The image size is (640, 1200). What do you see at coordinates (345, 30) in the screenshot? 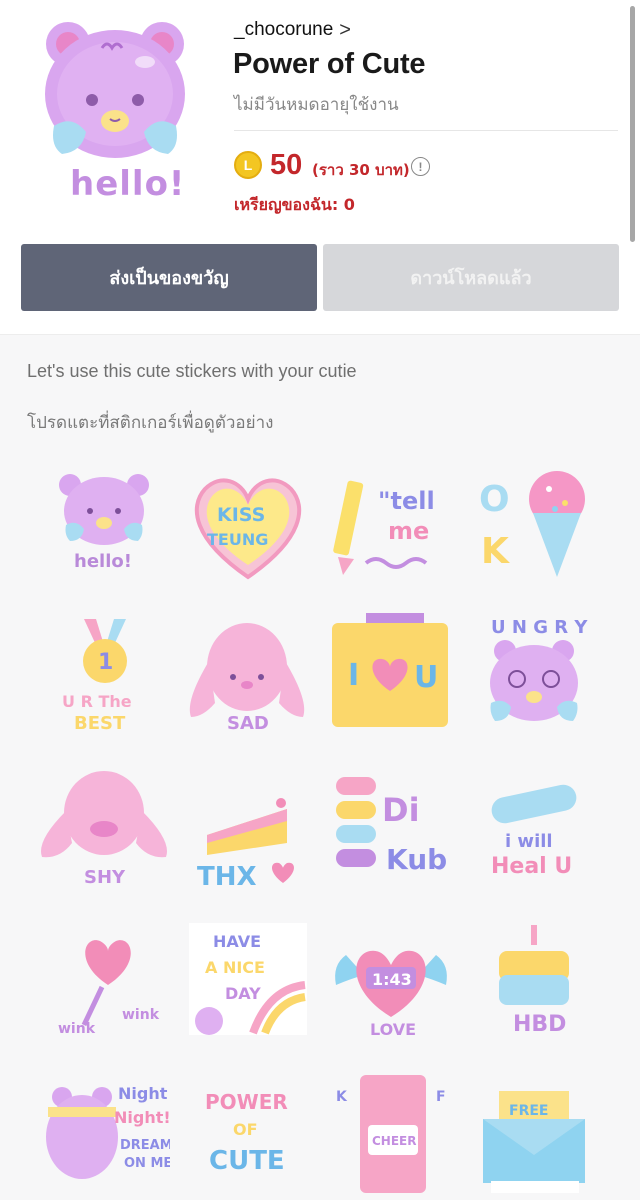
I see `chevron-right-icon: >` at bounding box center [345, 30].